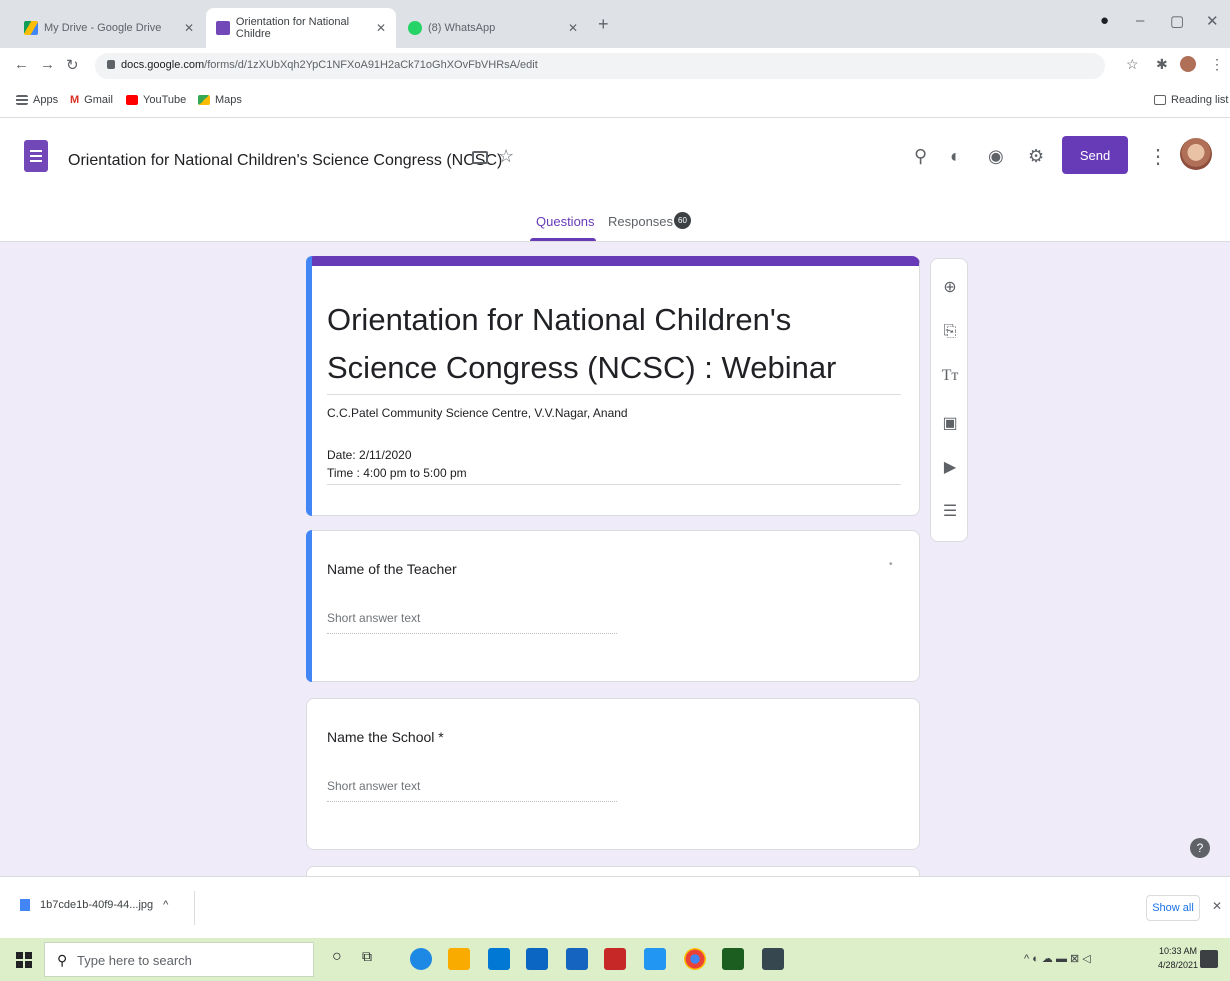  Describe the element at coordinates (613, 774) in the screenshot. I see `question-card: Name the School * Short answer text` at that location.